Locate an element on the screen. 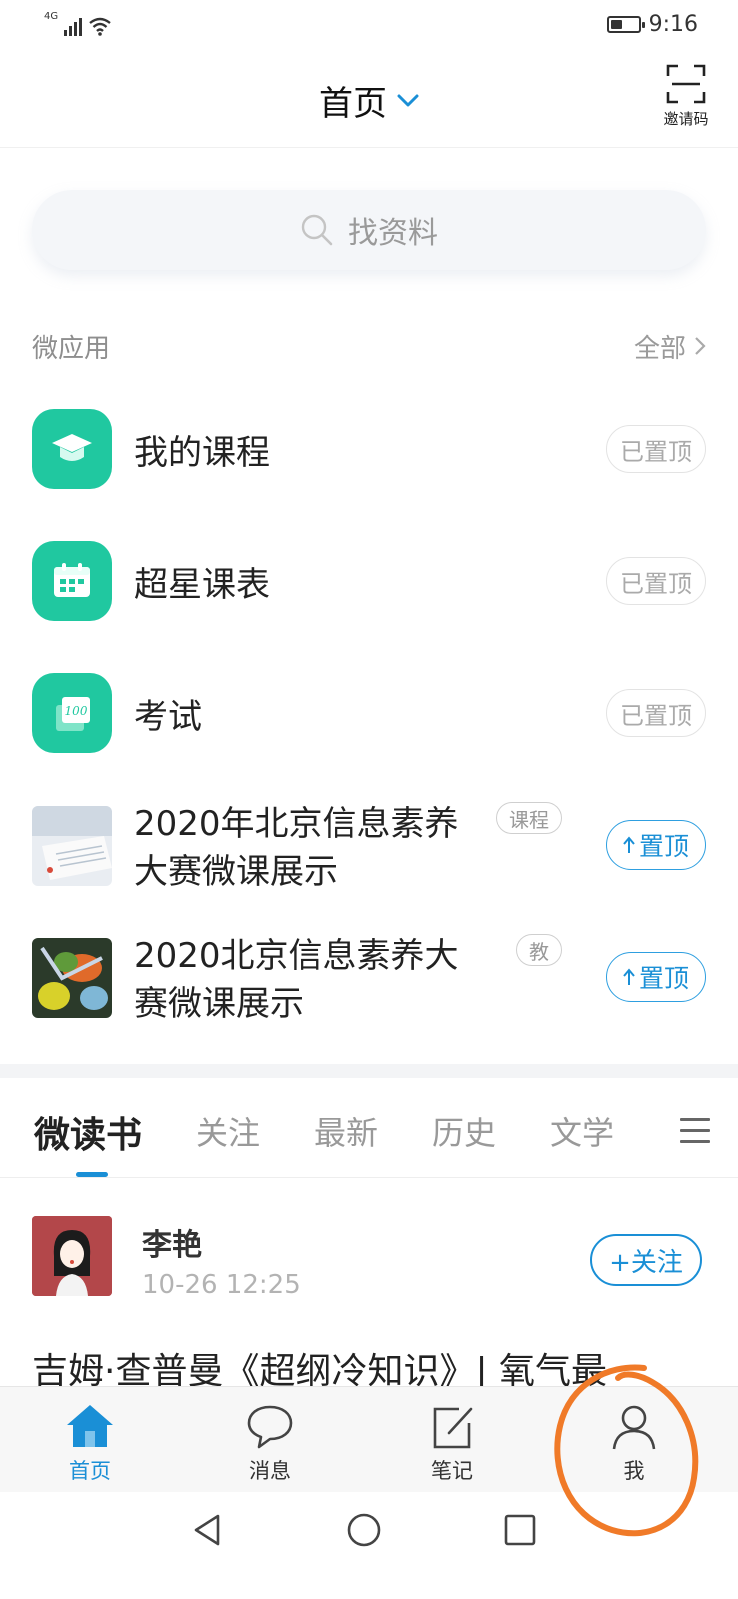  recents-icon is located at coordinates (520, 1530).